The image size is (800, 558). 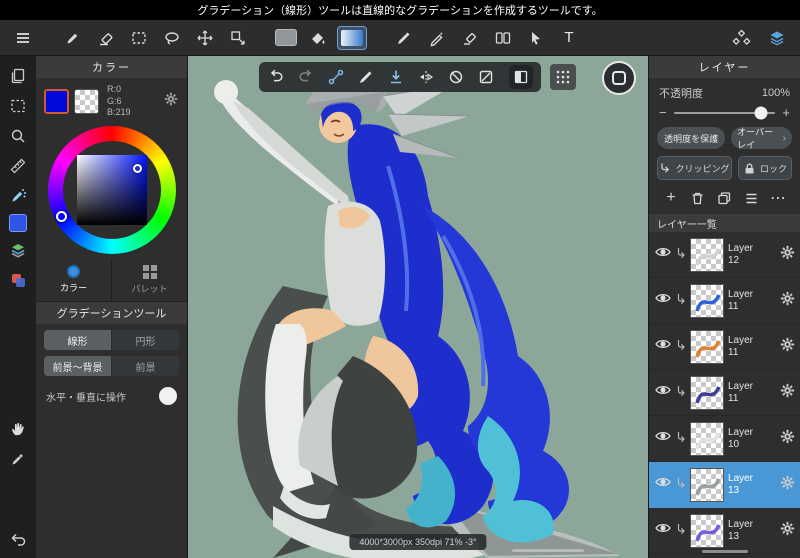 I want to click on primary-color-swatch, so click(x=56, y=102).